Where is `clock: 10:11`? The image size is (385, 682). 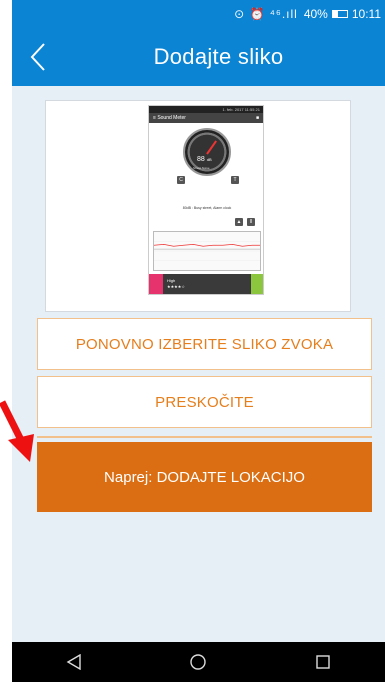
clock: 10:11 is located at coordinates (366, 14).